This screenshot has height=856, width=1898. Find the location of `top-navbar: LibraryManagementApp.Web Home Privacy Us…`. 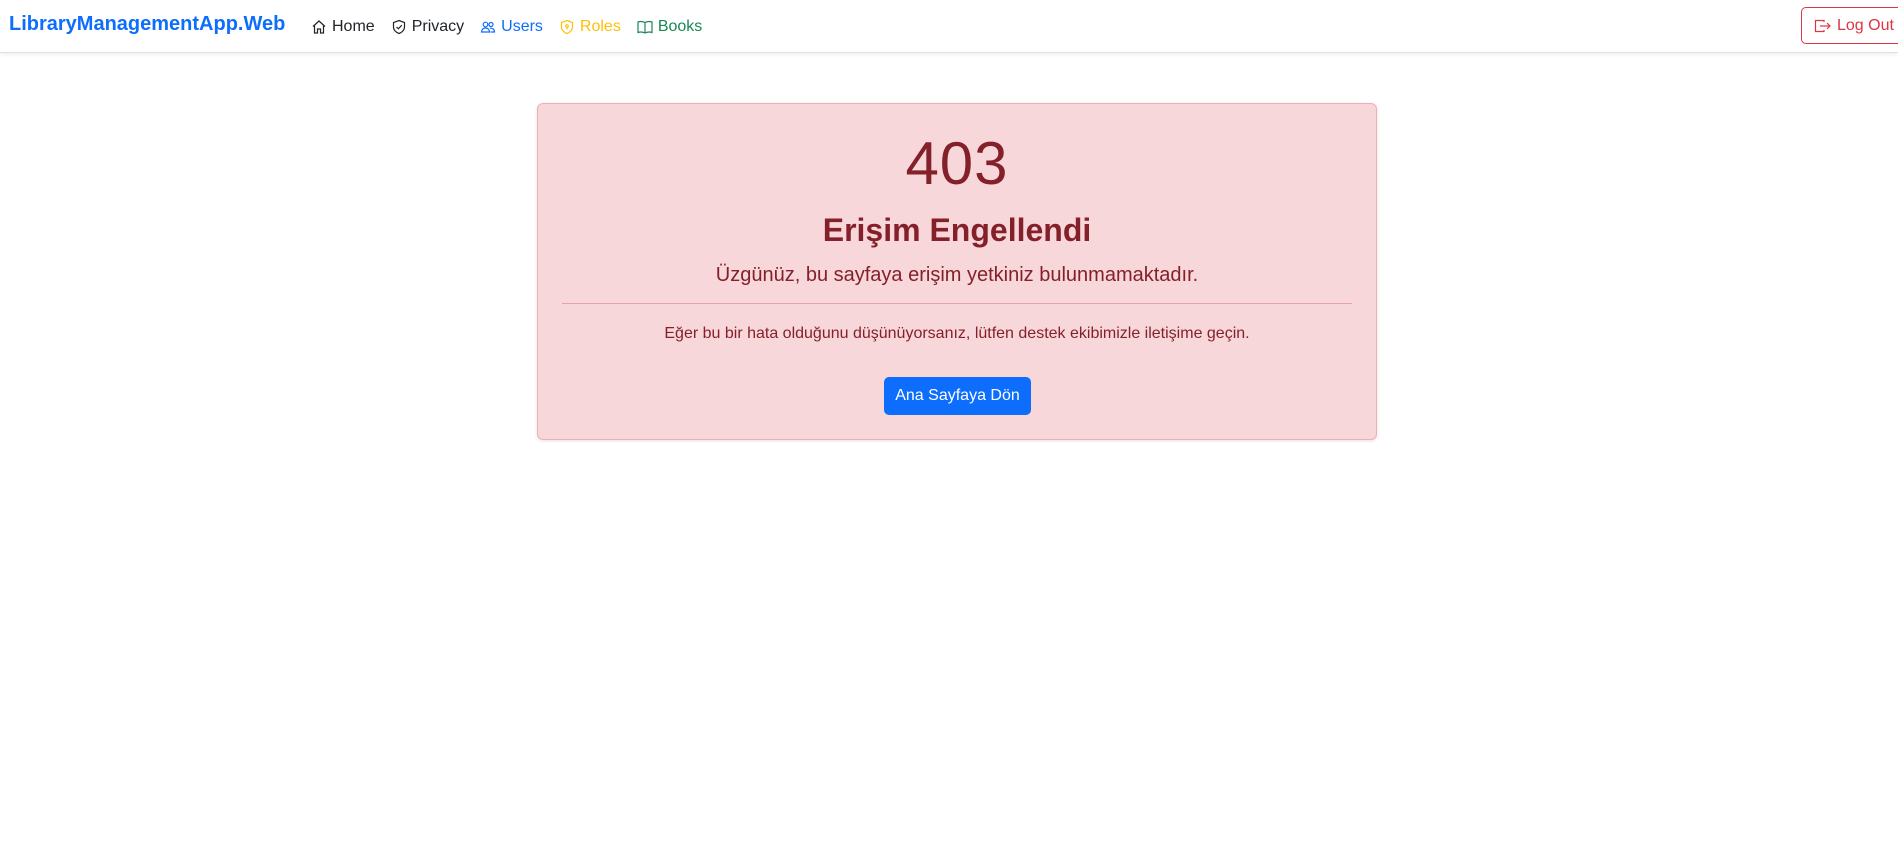

top-navbar: LibraryManagementApp.Web Home Privacy Us… is located at coordinates (949, 26).